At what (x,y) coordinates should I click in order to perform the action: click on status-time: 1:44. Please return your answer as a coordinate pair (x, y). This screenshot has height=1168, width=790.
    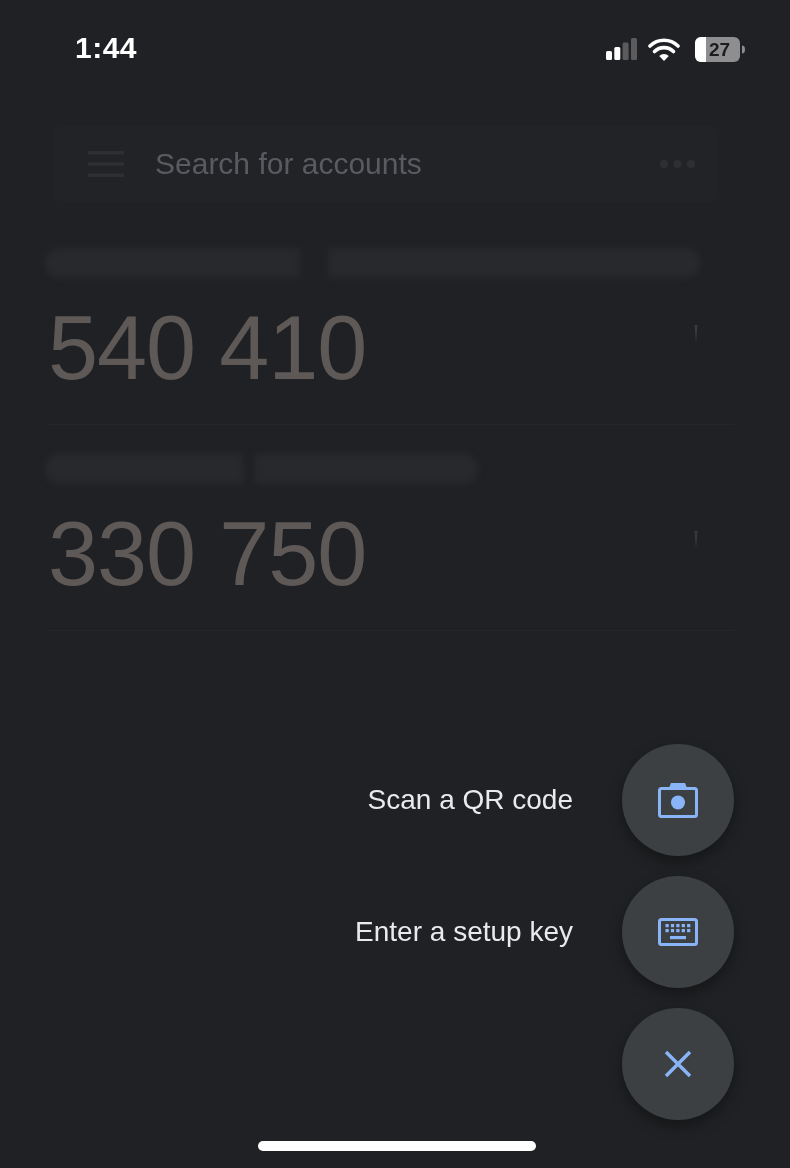
    Looking at the image, I should click on (106, 48).